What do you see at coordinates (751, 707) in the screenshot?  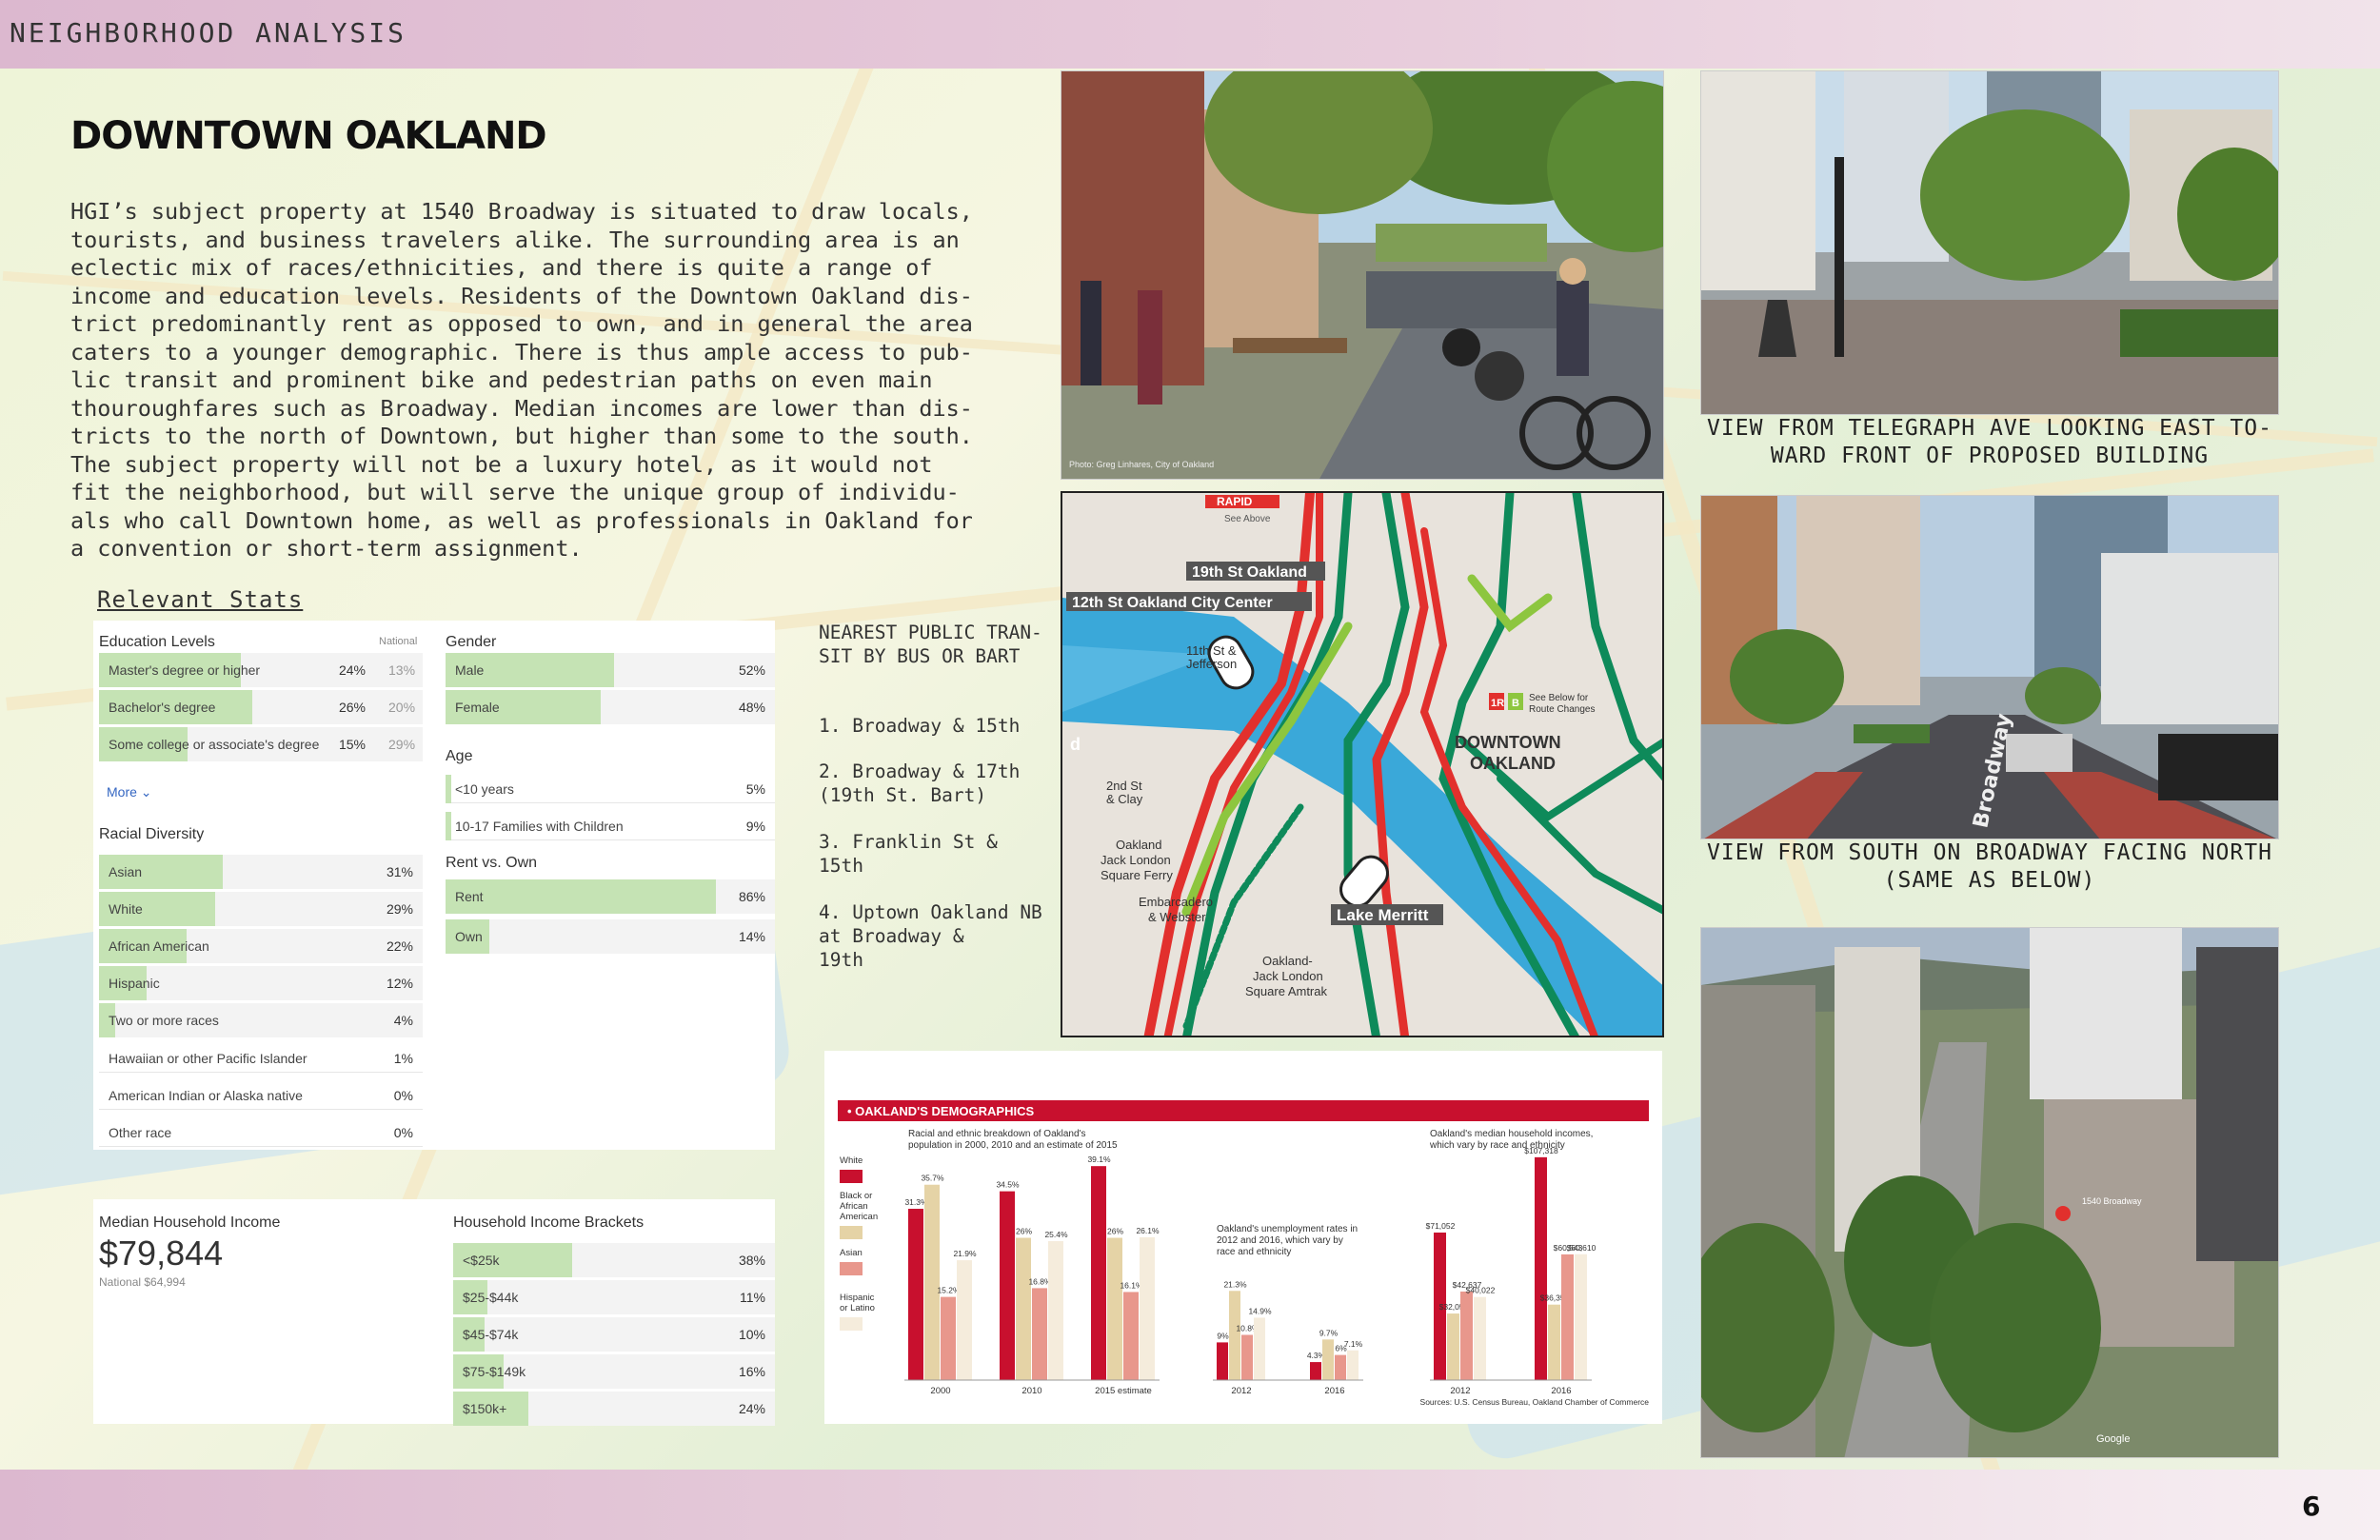 I see `stat-percent: 48%` at bounding box center [751, 707].